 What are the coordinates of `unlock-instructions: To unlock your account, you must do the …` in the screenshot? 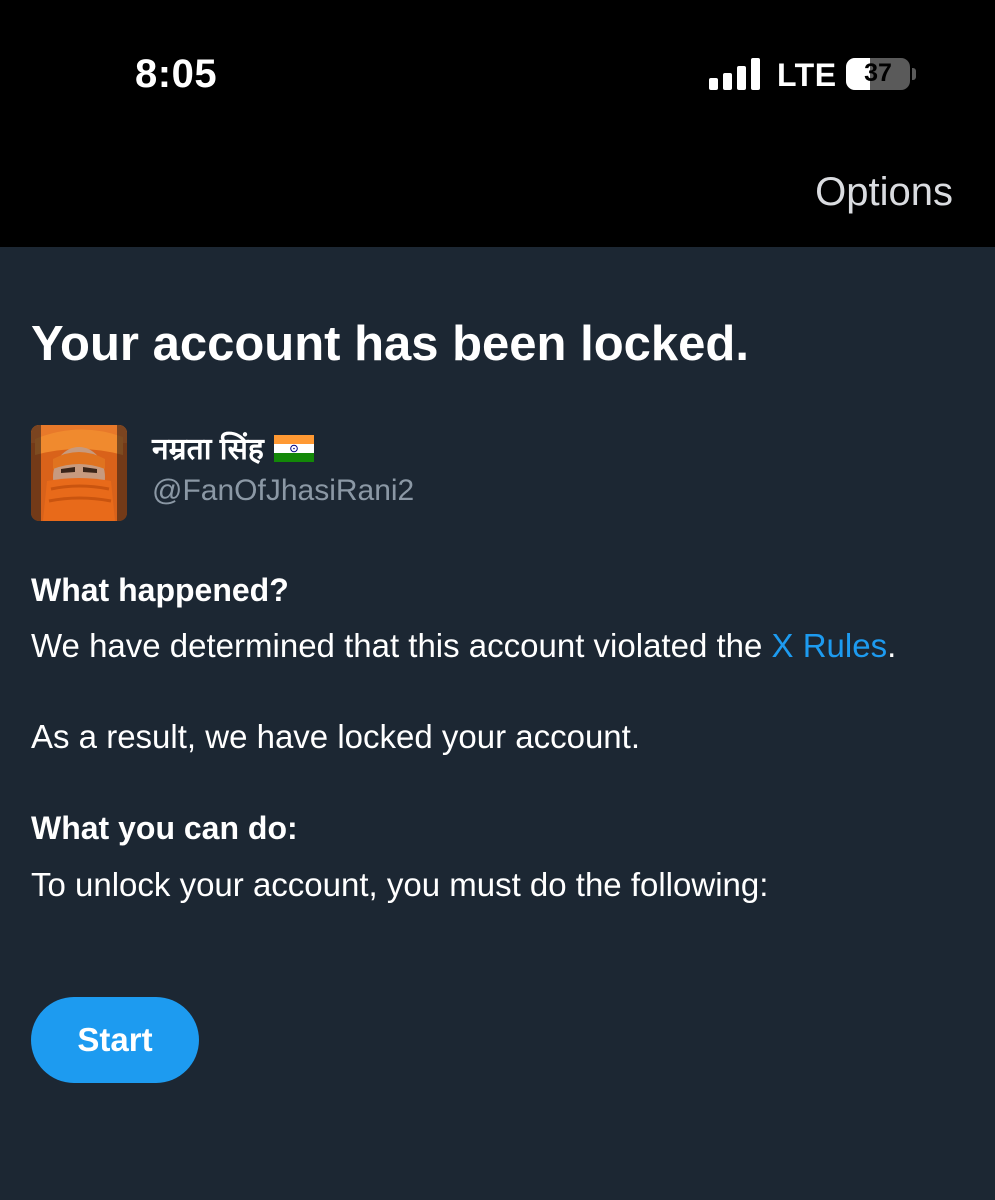 It's located at (400, 884).